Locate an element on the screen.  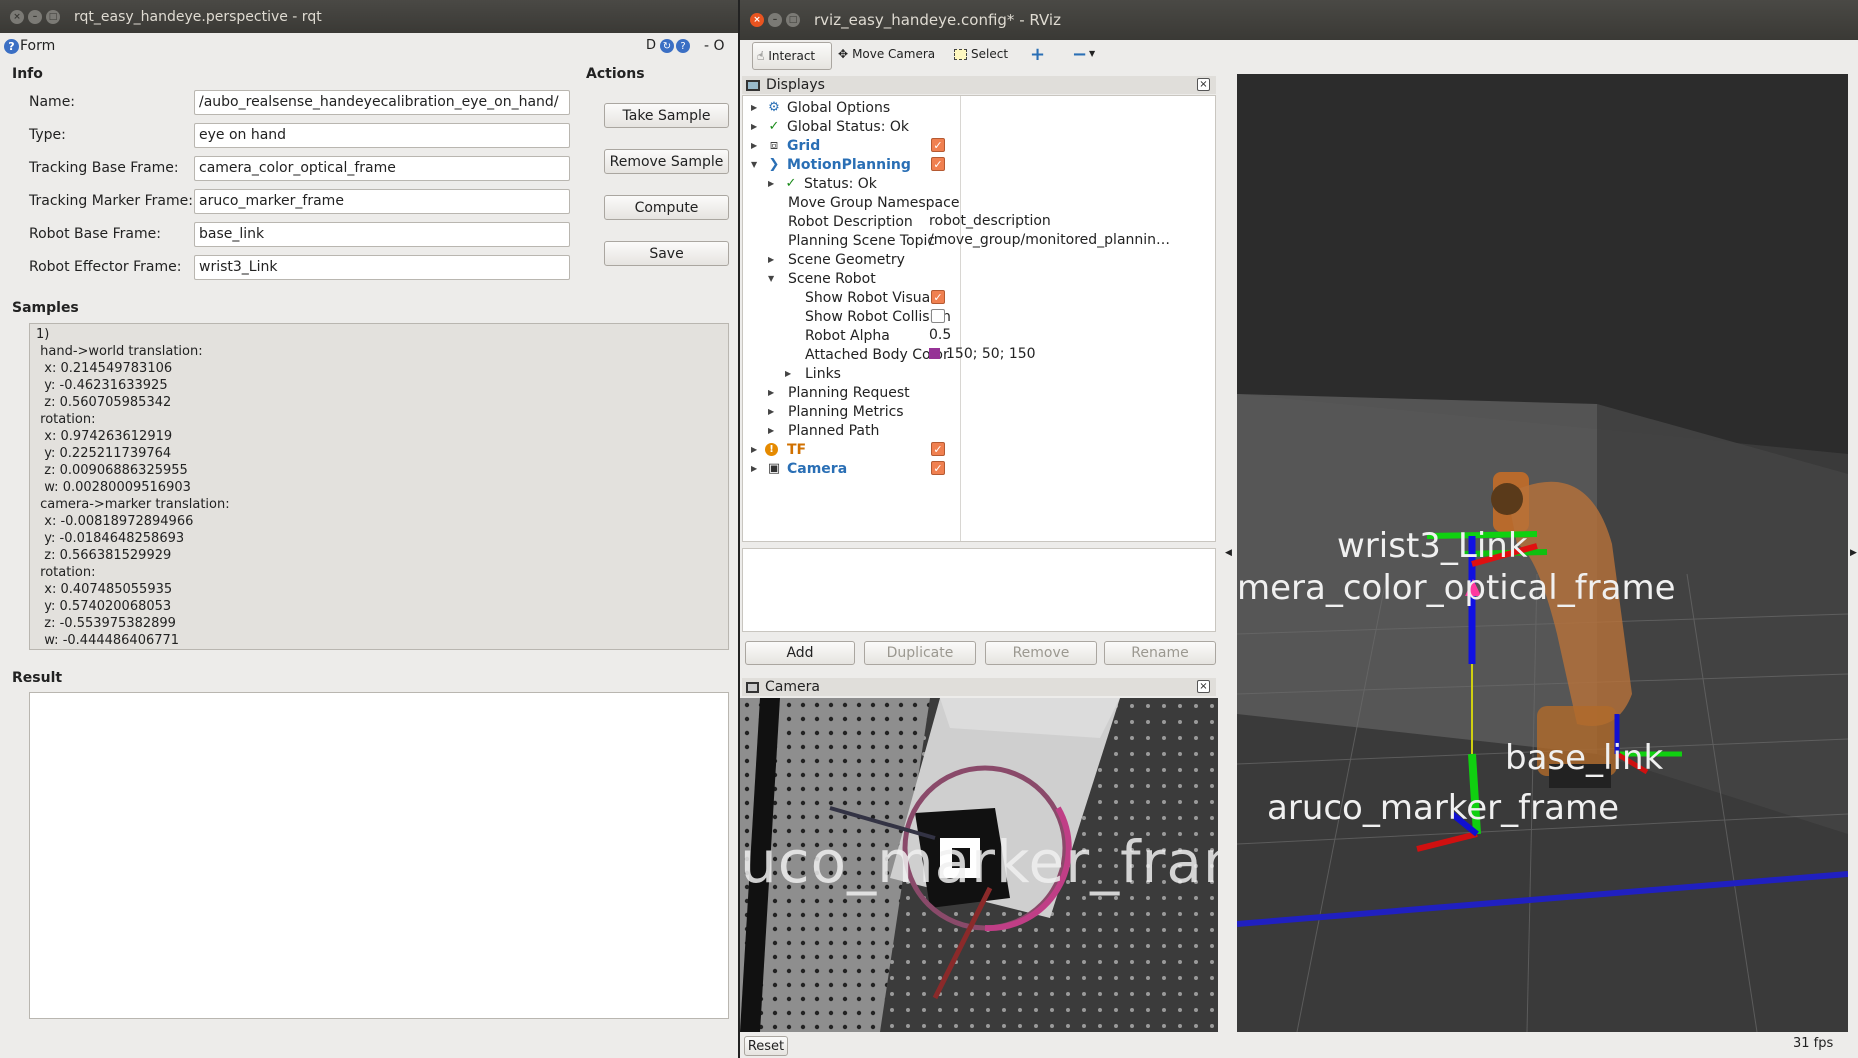
collapse-left-icon: ◀ is located at coordinates (1228, 553).